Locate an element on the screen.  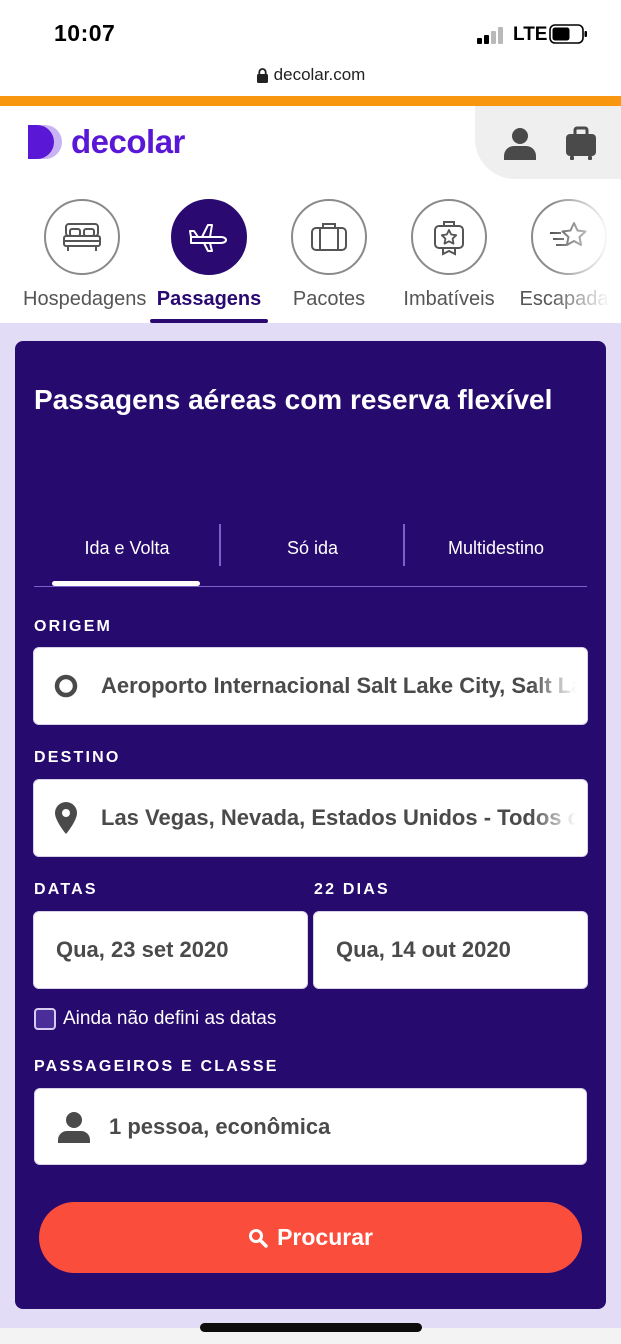
lock-icon is located at coordinates (262, 75).